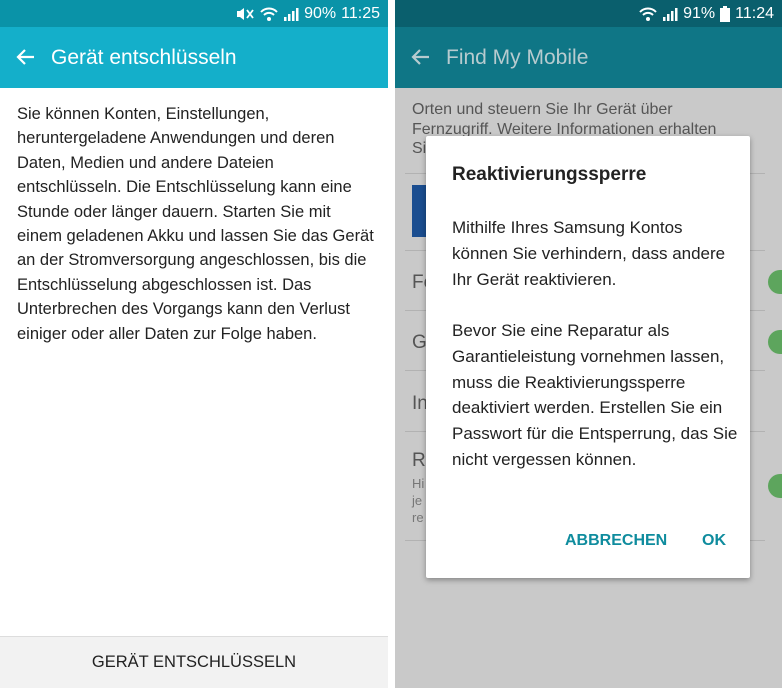 The width and height of the screenshot is (782, 688). What do you see at coordinates (360, 13) in the screenshot?
I see `status-time: 11:25` at bounding box center [360, 13].